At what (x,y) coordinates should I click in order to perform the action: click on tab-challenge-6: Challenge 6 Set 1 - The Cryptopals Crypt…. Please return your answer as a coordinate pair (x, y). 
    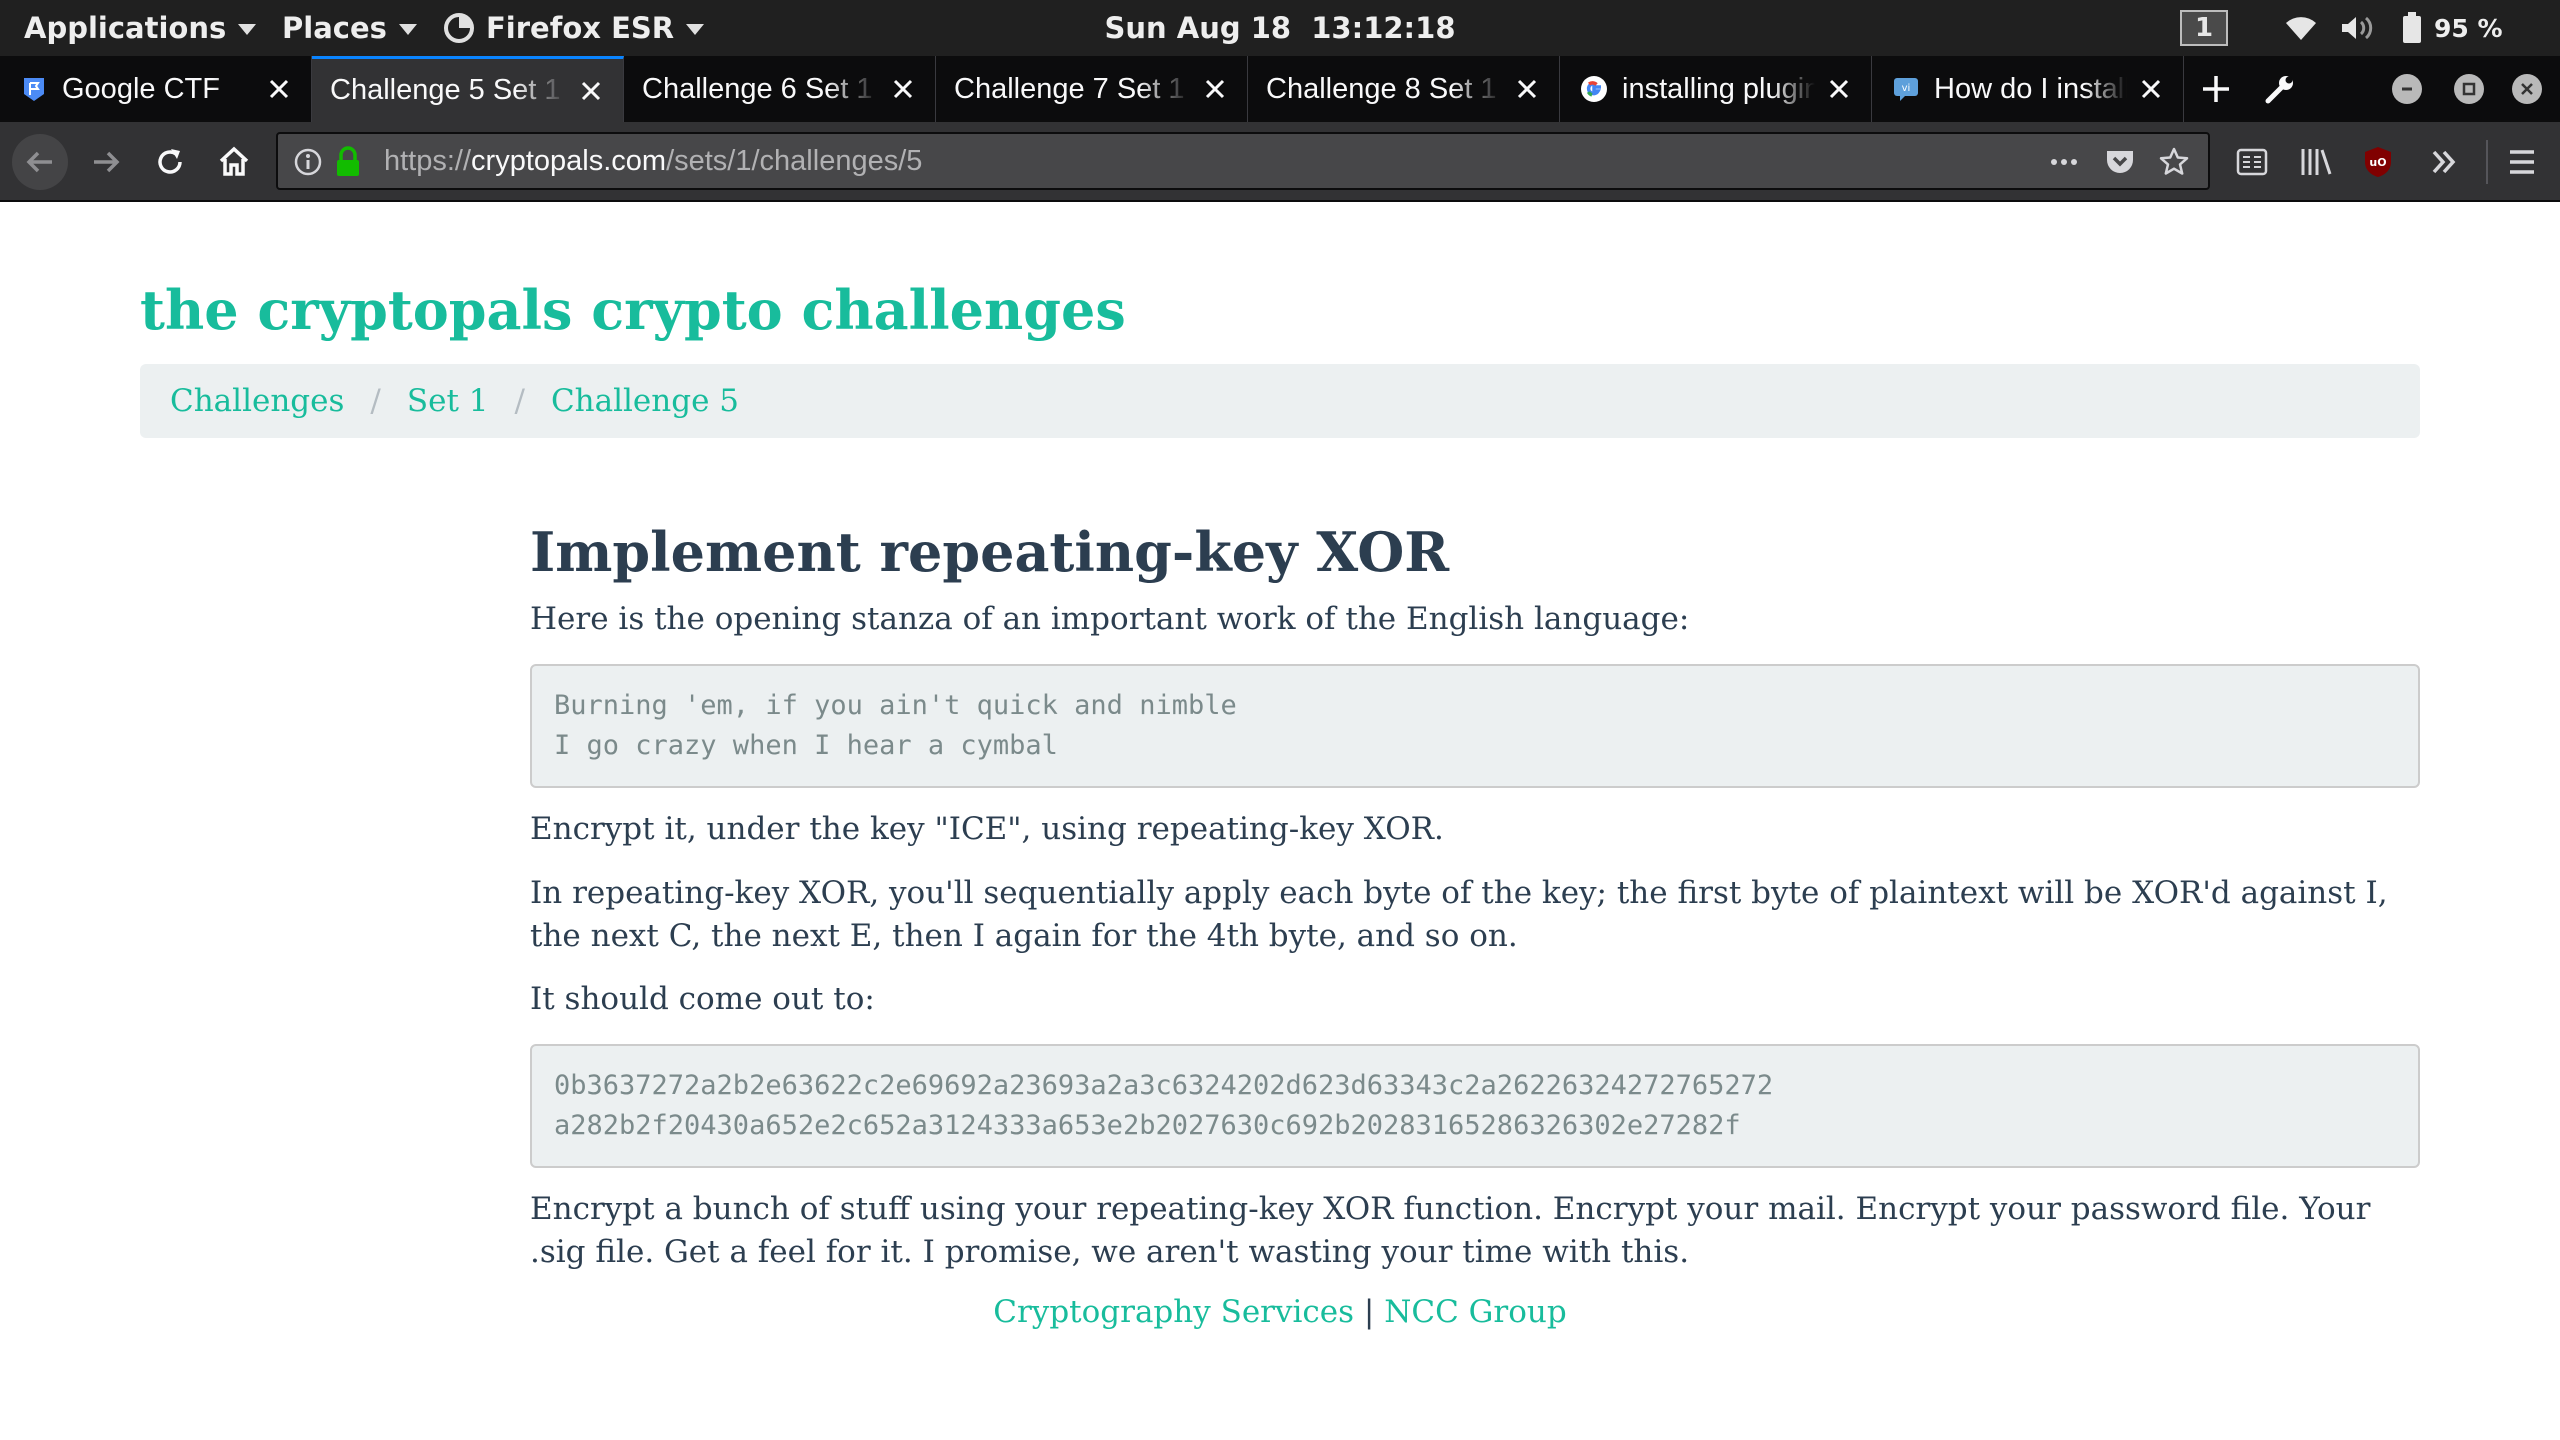
    Looking at the image, I should click on (780, 89).